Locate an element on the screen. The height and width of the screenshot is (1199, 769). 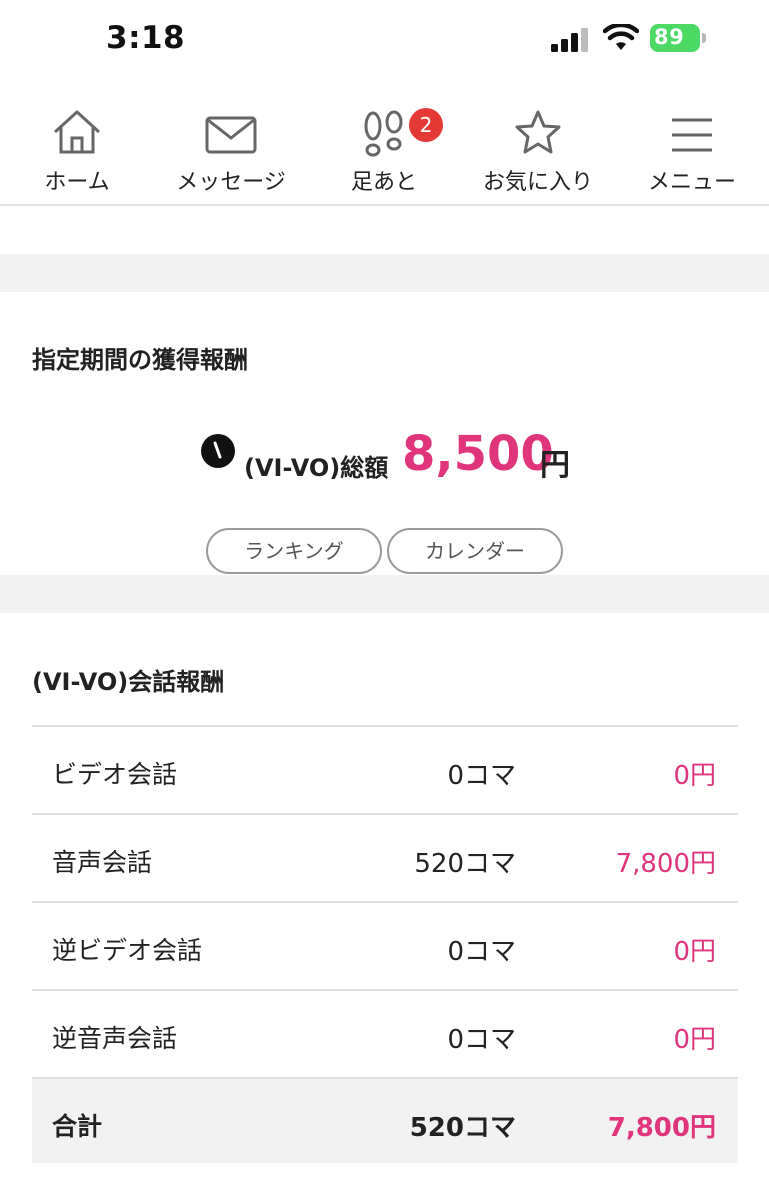
nav-item-menu: メニュー is located at coordinates (692, 148).